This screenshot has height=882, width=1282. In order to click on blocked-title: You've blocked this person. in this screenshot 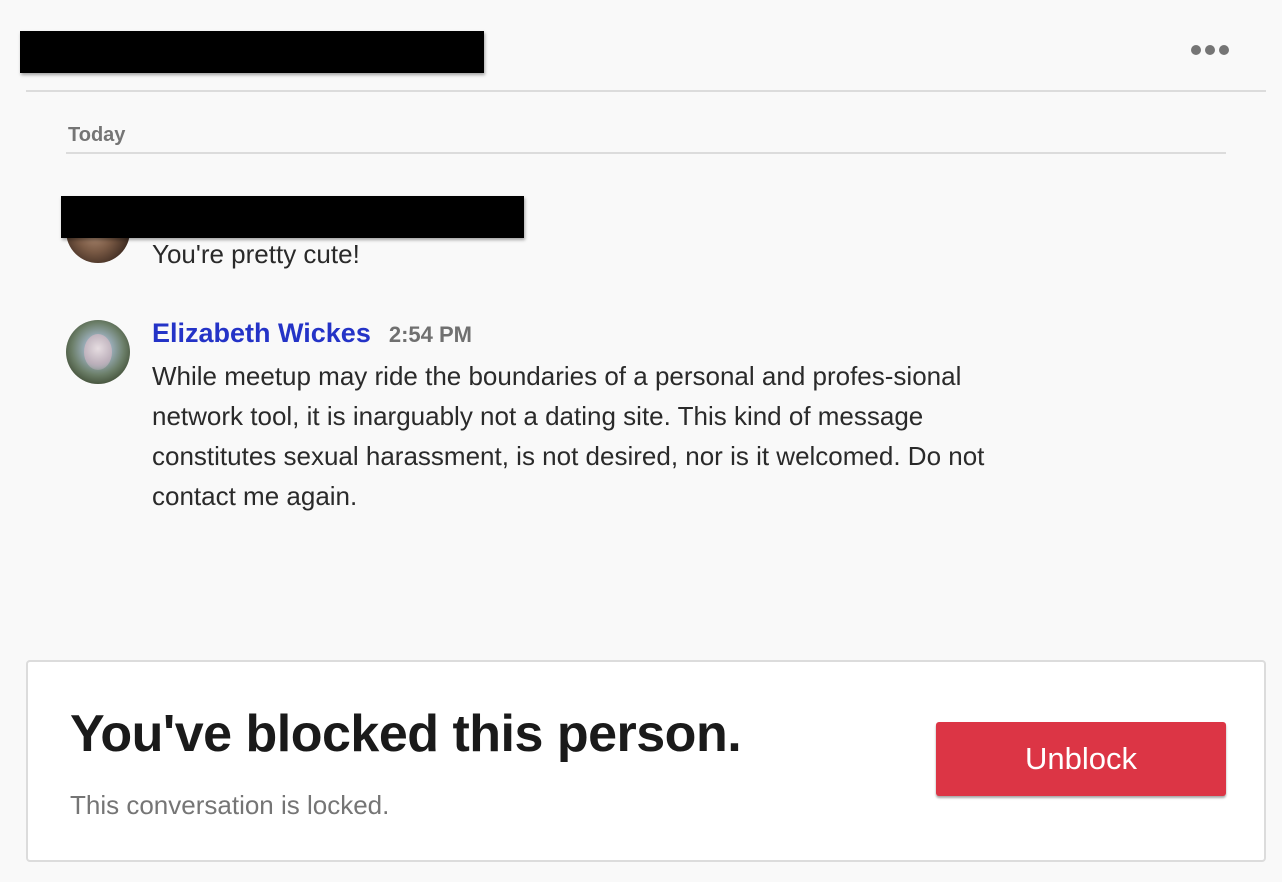, I will do `click(406, 734)`.